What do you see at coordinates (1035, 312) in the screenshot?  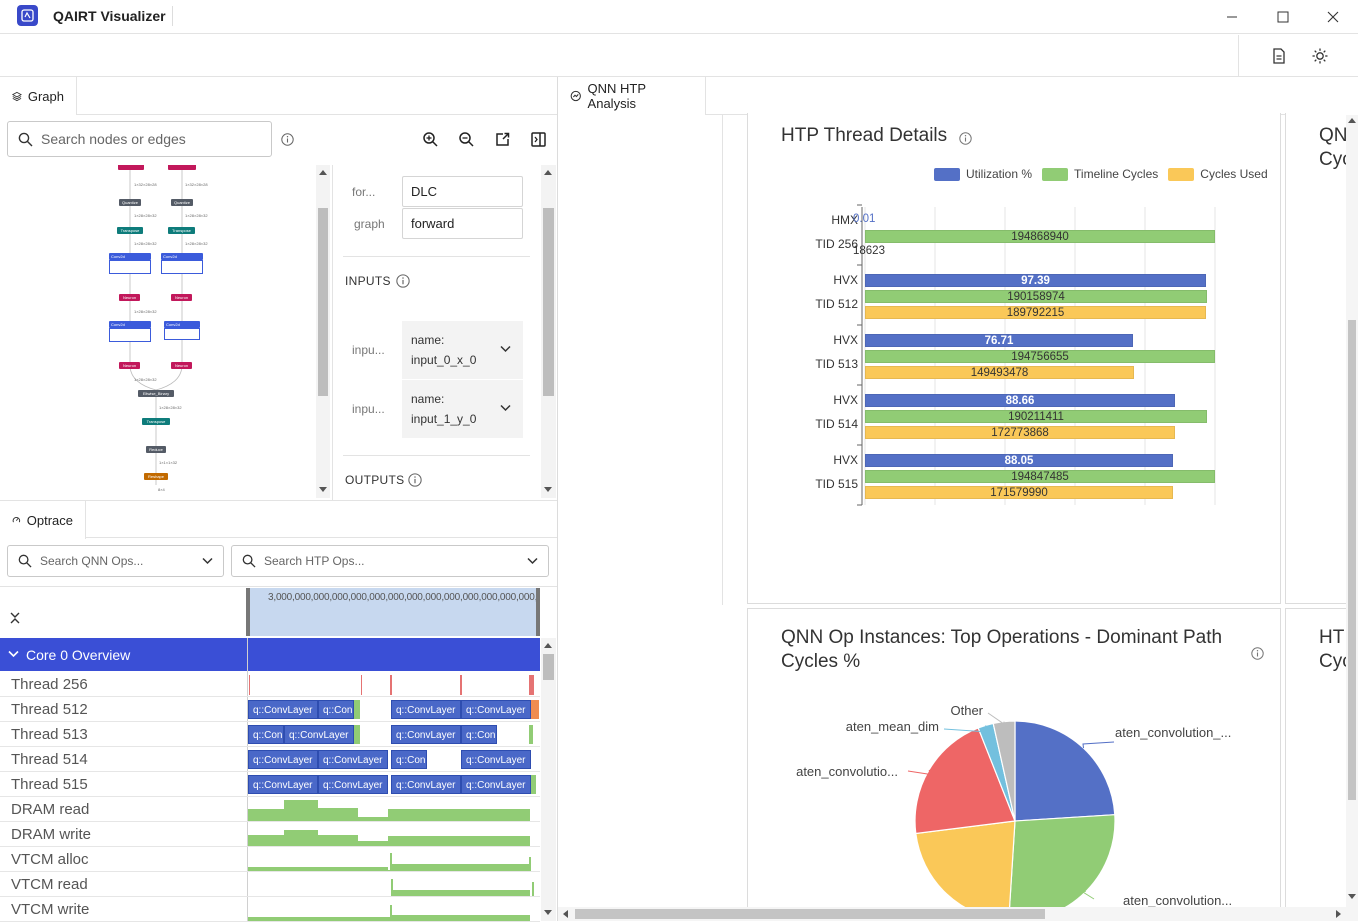 I see `bar: 189792215` at bounding box center [1035, 312].